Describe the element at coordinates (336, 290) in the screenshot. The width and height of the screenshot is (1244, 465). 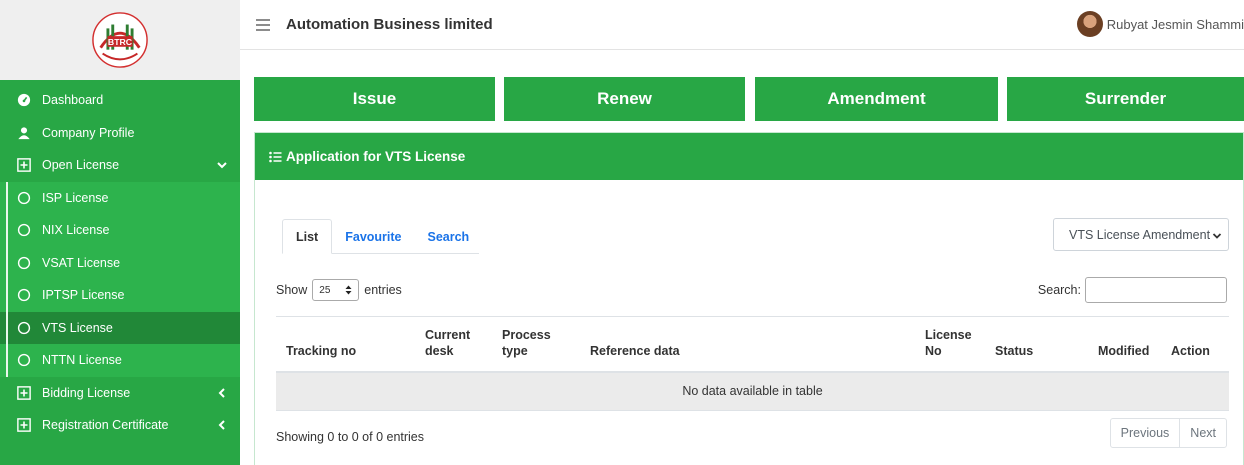
I see `page-length-select: 25` at that location.